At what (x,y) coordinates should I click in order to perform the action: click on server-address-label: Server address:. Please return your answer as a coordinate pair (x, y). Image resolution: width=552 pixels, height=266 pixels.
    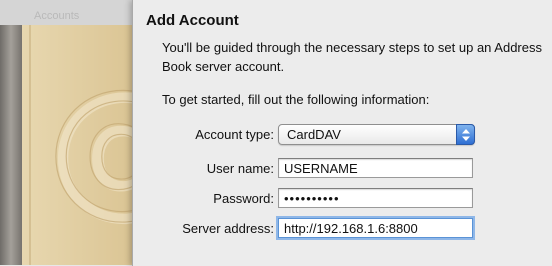
    Looking at the image, I should click on (228, 228).